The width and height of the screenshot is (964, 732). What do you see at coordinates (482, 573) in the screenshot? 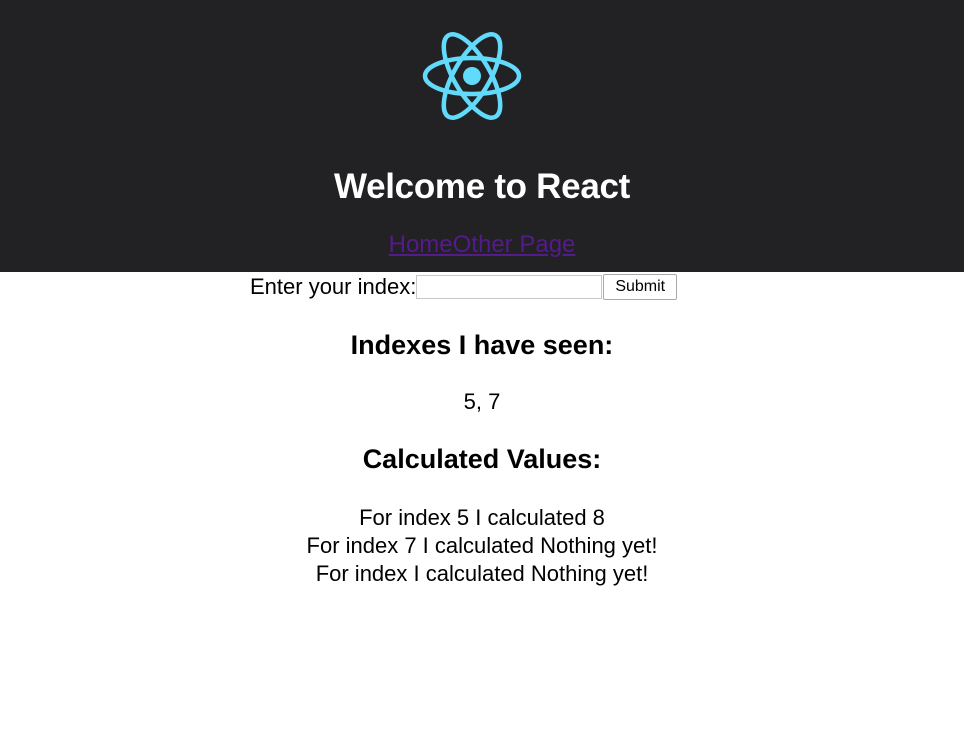
I see `calculated-item: For index I calculated Nothing yet!` at bounding box center [482, 573].